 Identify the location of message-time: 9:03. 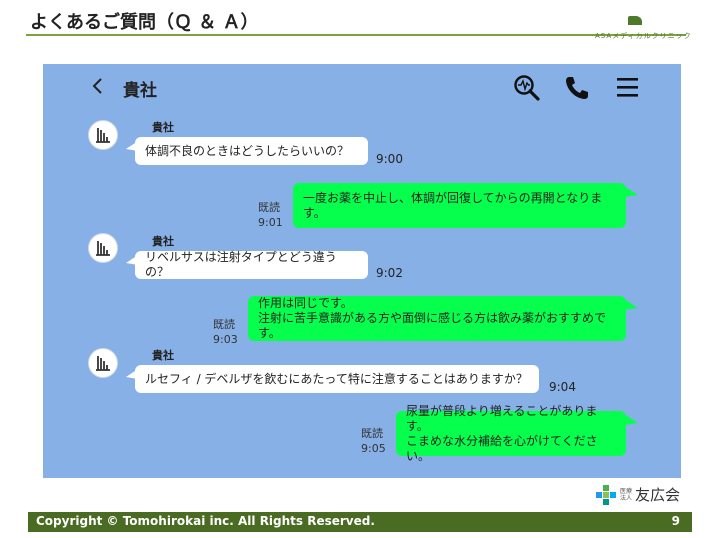
(225, 339).